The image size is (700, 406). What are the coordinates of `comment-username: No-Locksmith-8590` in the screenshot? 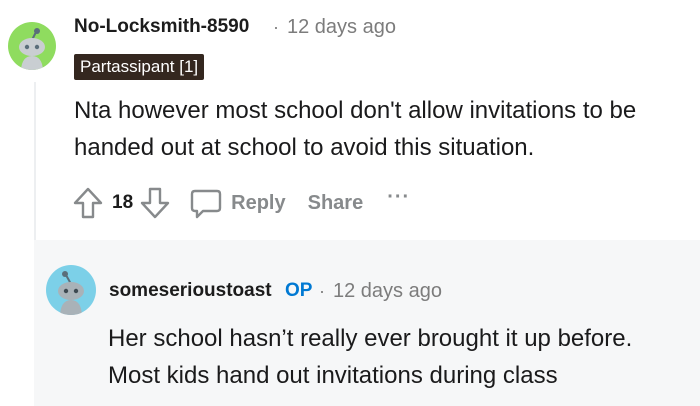 It's located at (161, 27).